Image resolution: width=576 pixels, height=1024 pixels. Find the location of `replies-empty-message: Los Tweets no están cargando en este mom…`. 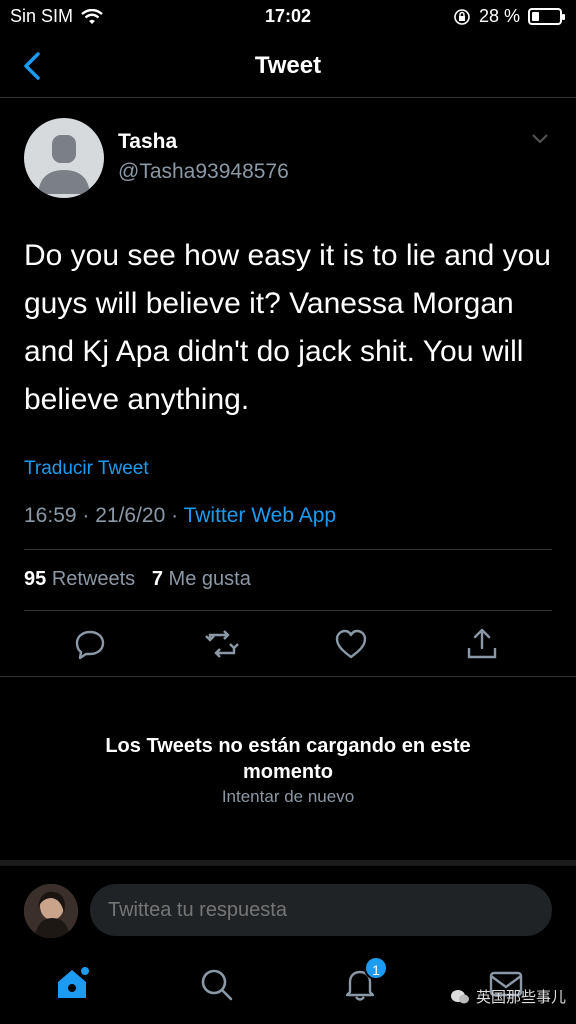

replies-empty-message: Los Tweets no están cargando en este mom… is located at coordinates (288, 759).